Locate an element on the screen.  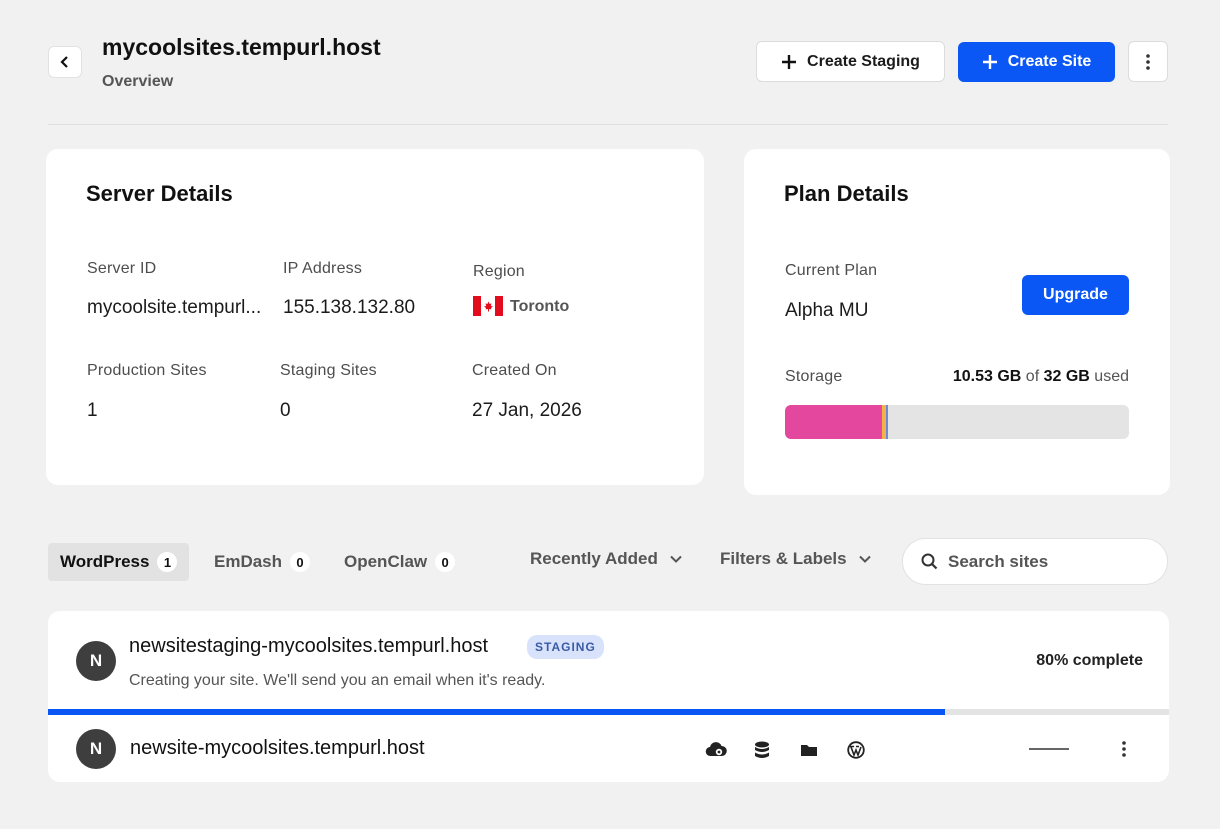
site-name: newsitestaging-mycoolsites.tempurl.host is located at coordinates (308, 646).